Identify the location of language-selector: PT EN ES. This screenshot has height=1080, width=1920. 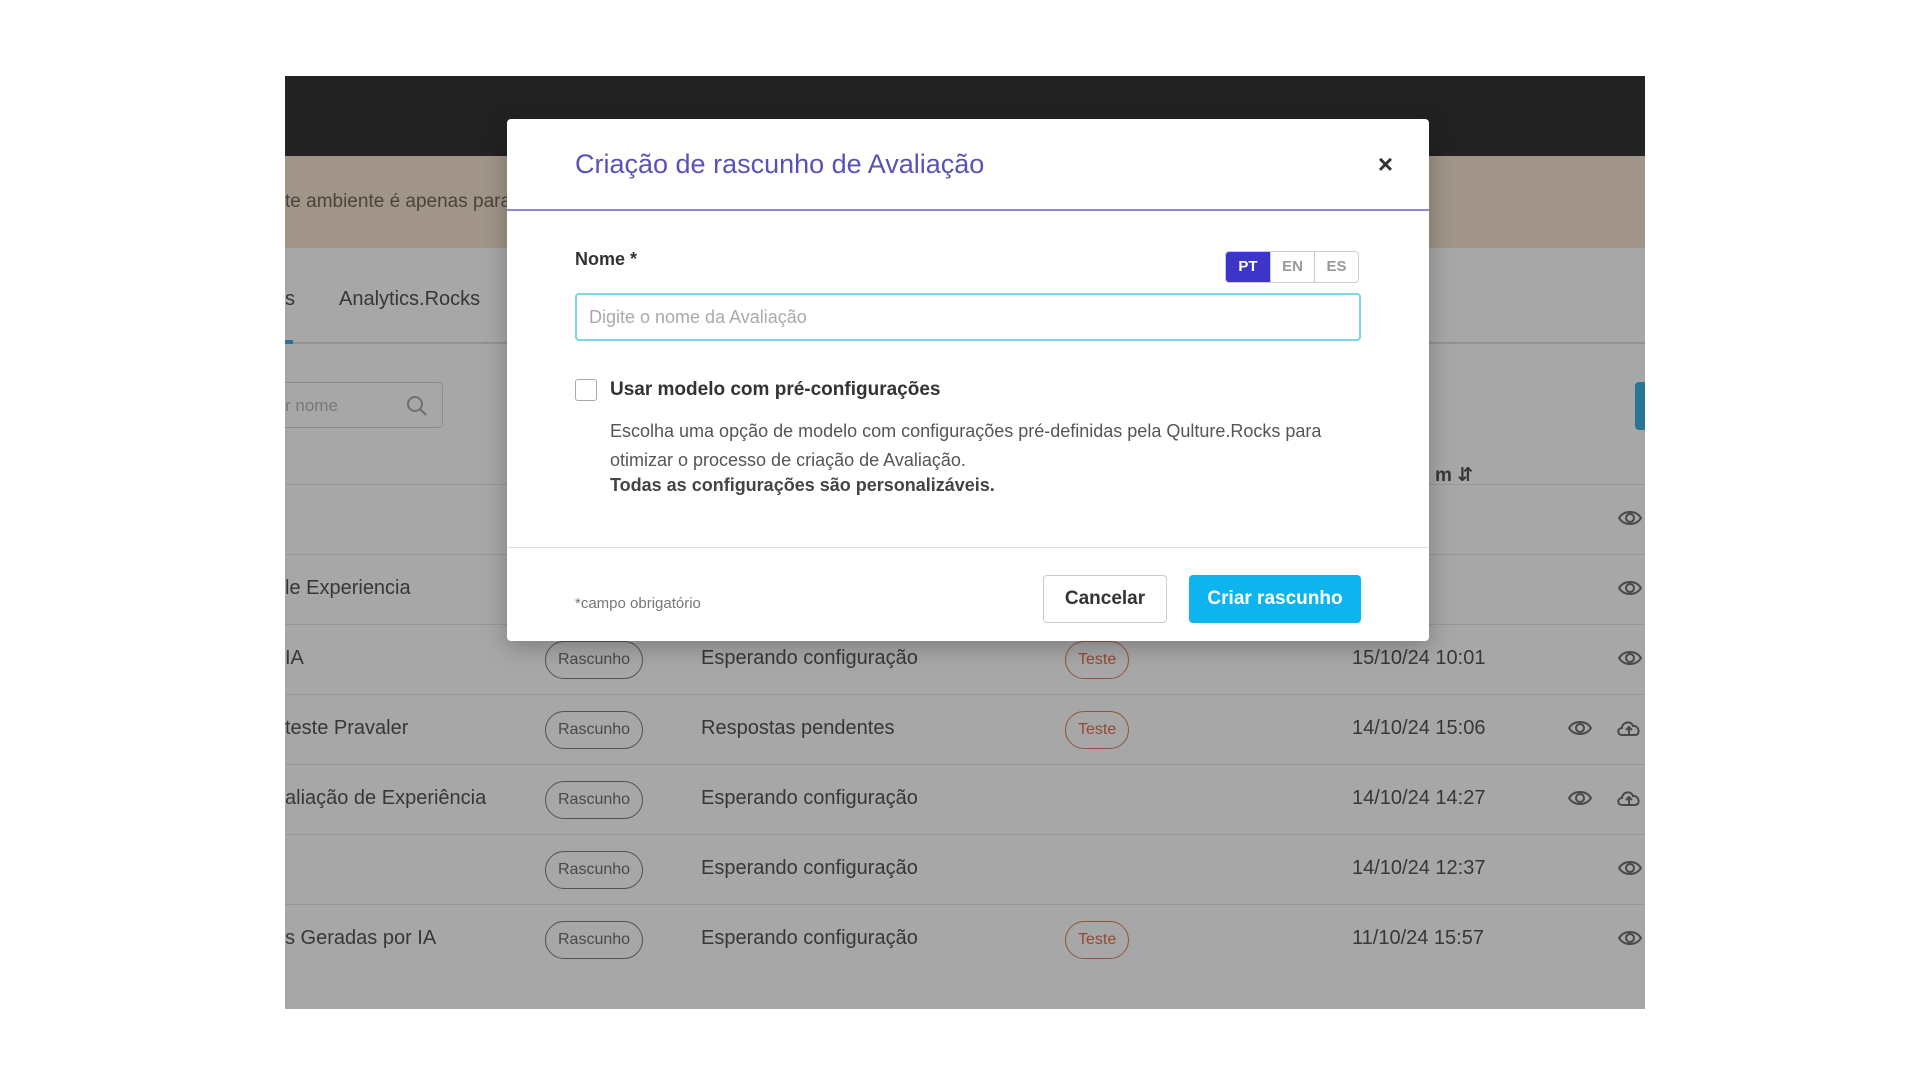
(1292, 267).